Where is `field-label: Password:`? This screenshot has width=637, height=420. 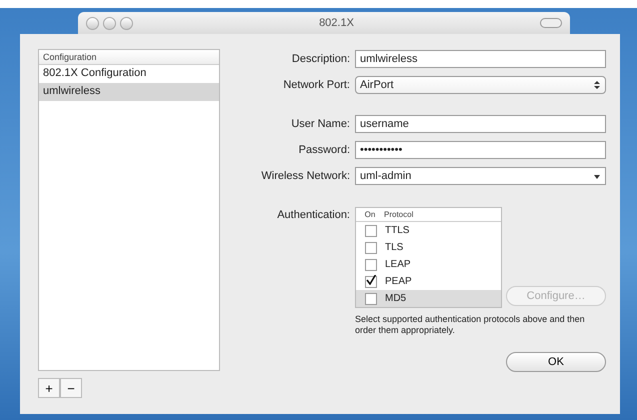
field-label: Password: is located at coordinates (324, 150).